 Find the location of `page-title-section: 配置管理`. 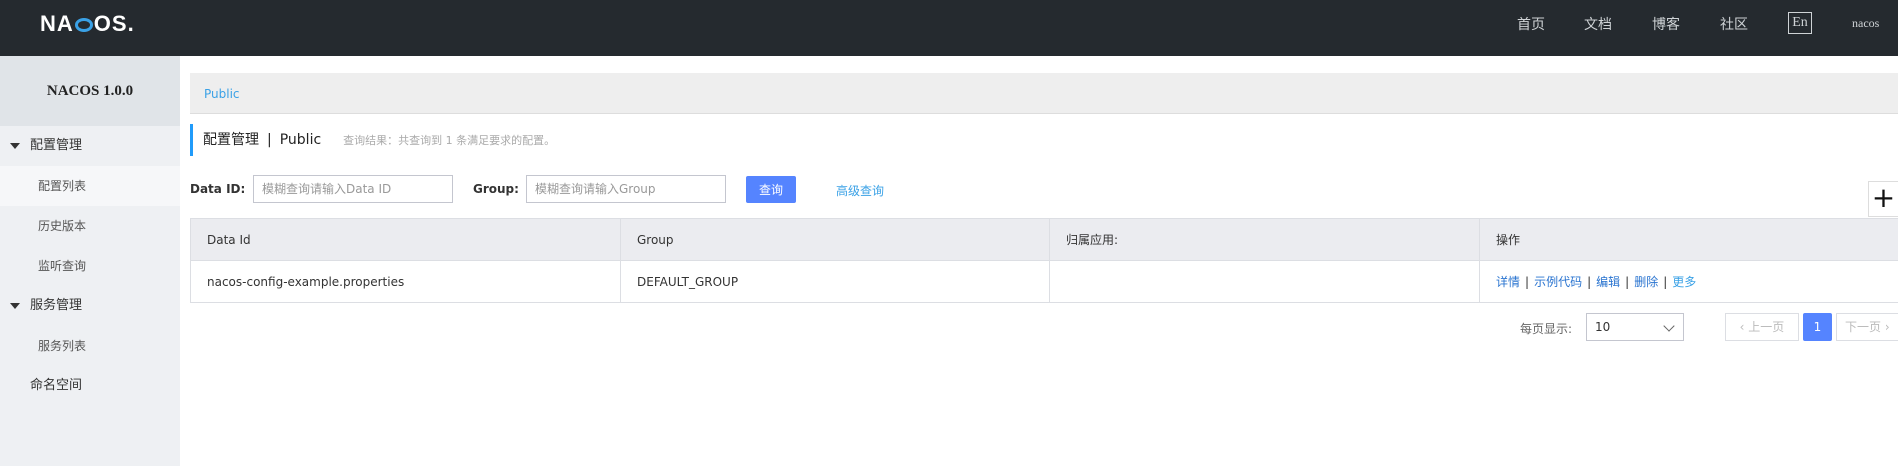

page-title-section: 配置管理 is located at coordinates (231, 140).